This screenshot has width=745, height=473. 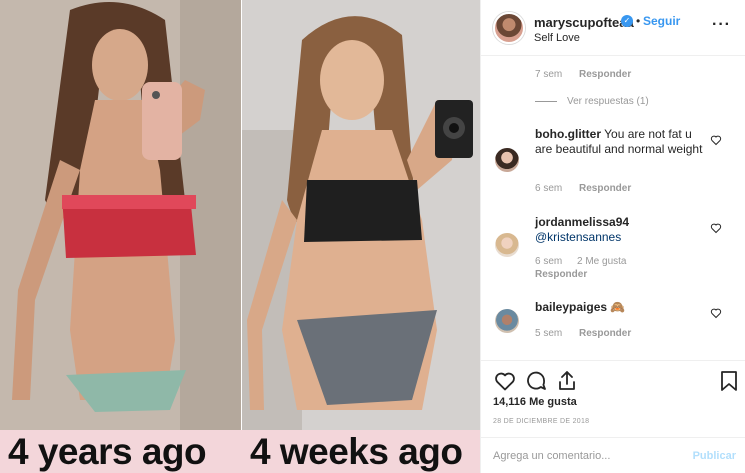 I want to click on comment-composer: Publicar, so click(x=613, y=455).